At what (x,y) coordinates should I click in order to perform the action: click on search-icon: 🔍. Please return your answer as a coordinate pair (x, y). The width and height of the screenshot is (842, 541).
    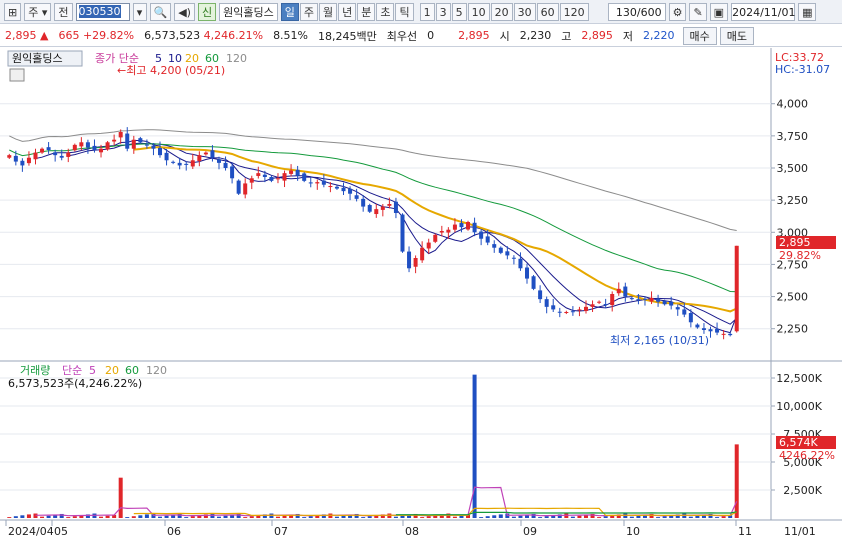
    Looking at the image, I should click on (160, 11).